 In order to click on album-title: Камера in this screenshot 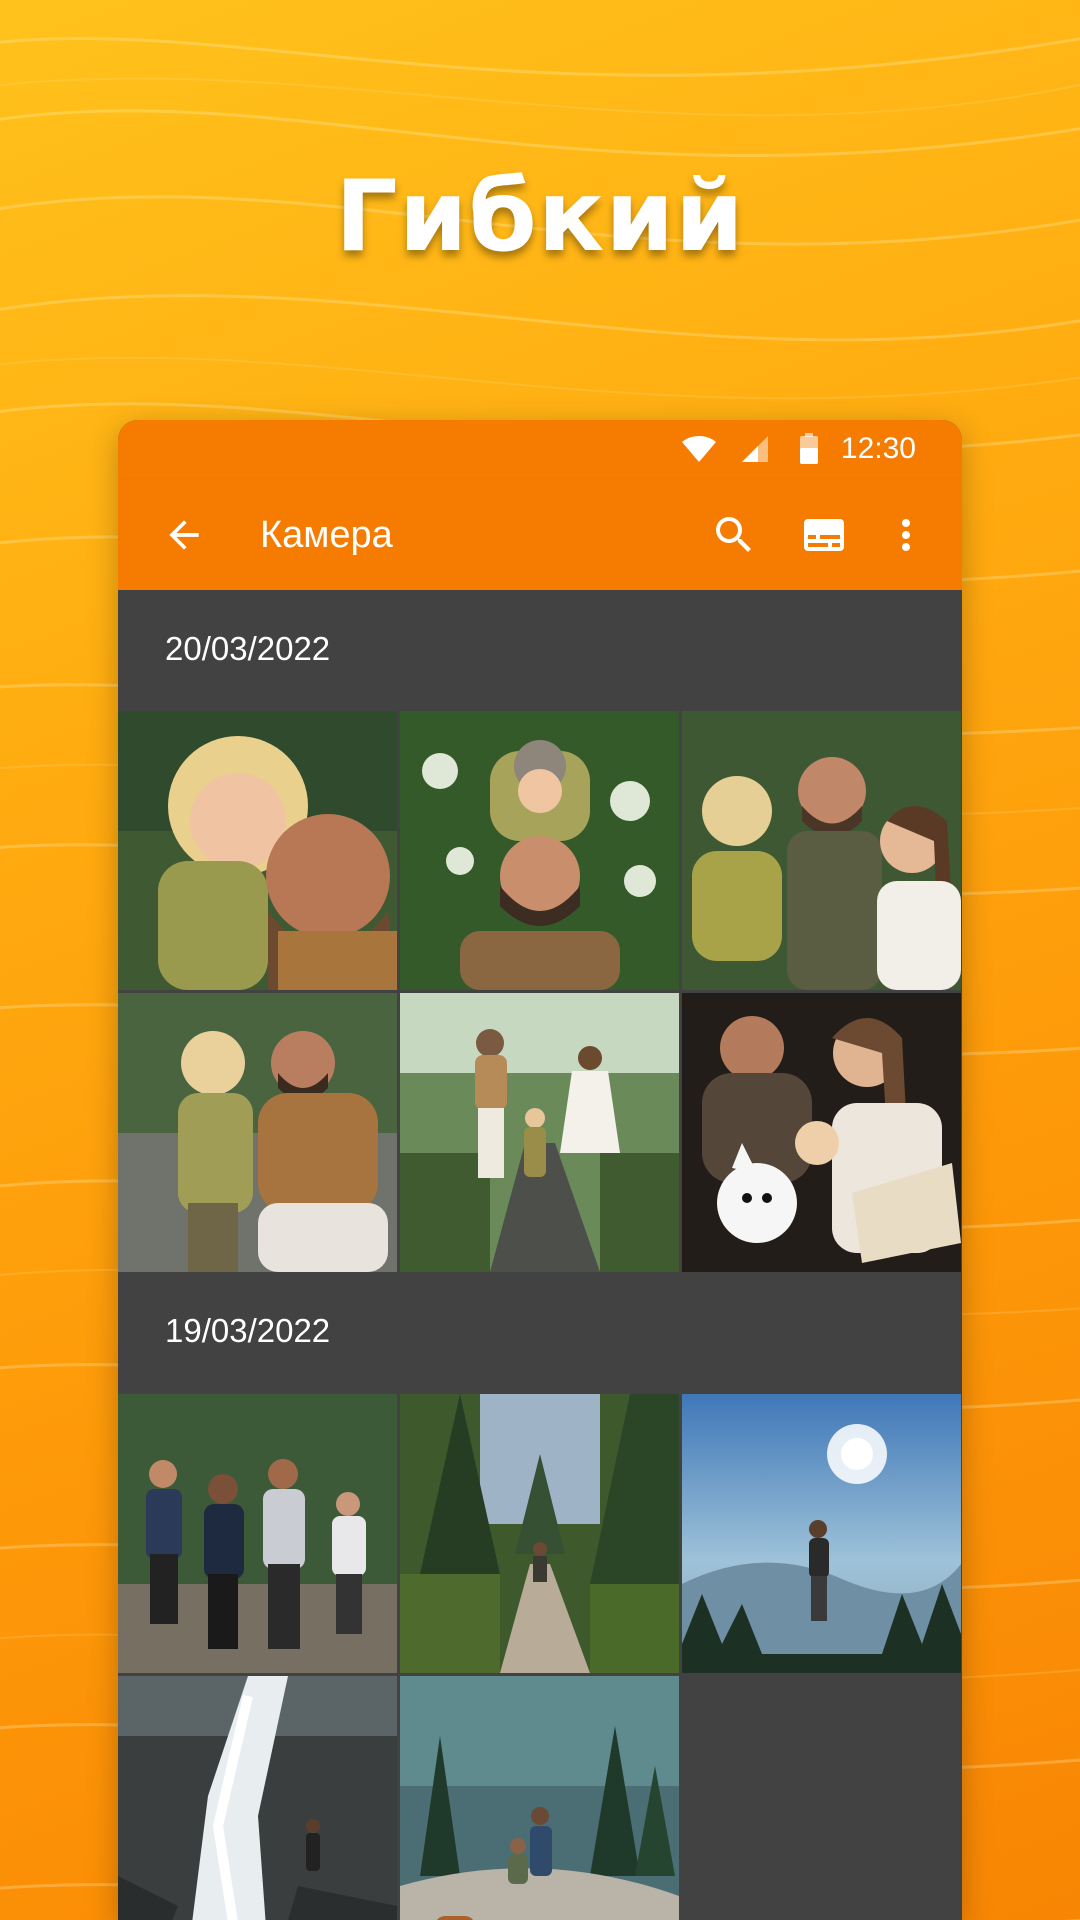, I will do `click(326, 535)`.